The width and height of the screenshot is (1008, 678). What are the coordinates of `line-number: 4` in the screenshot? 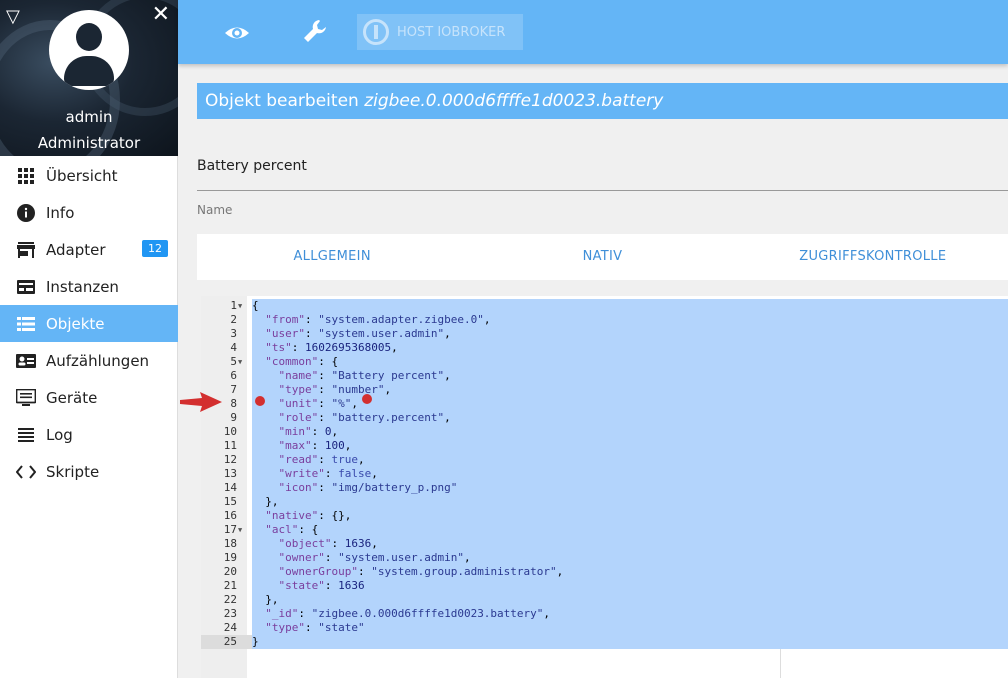 It's located at (233, 347).